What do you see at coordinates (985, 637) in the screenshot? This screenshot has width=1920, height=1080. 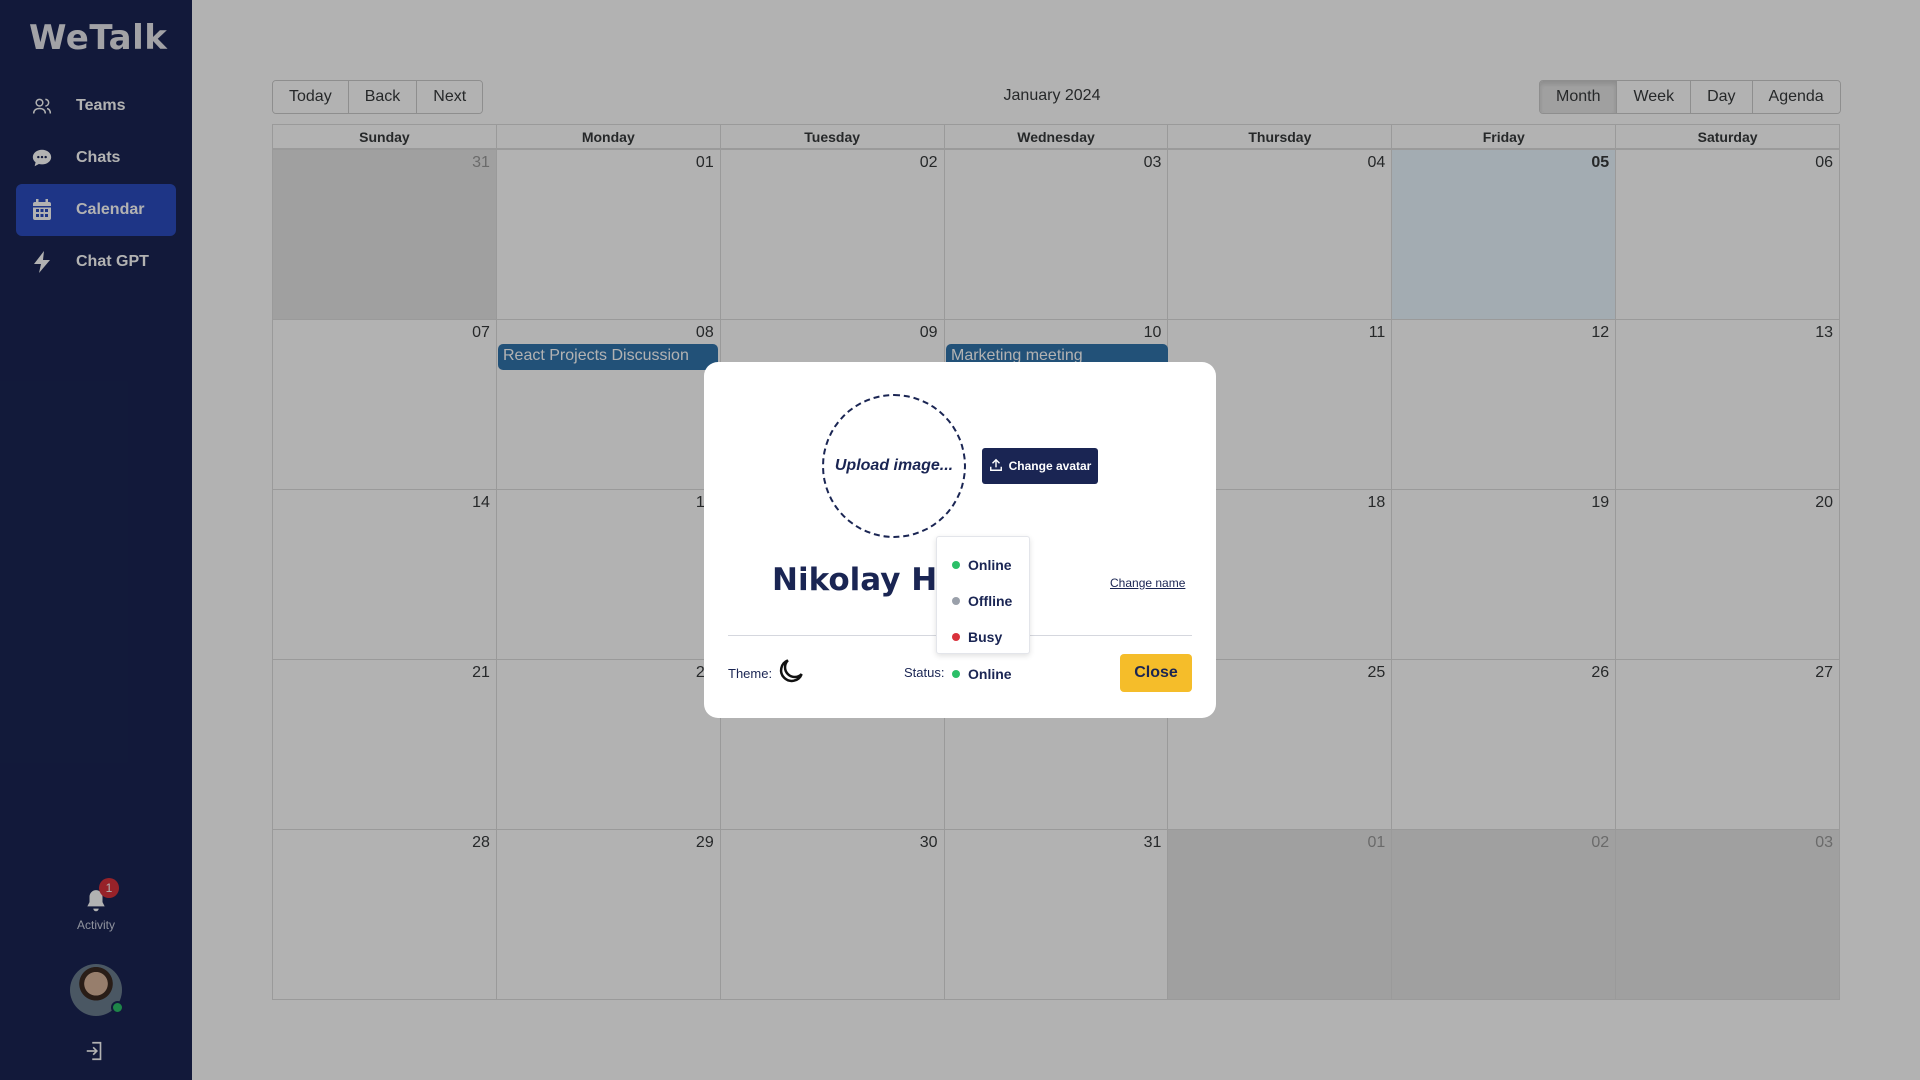 I see `status-option-label: Busy` at bounding box center [985, 637].